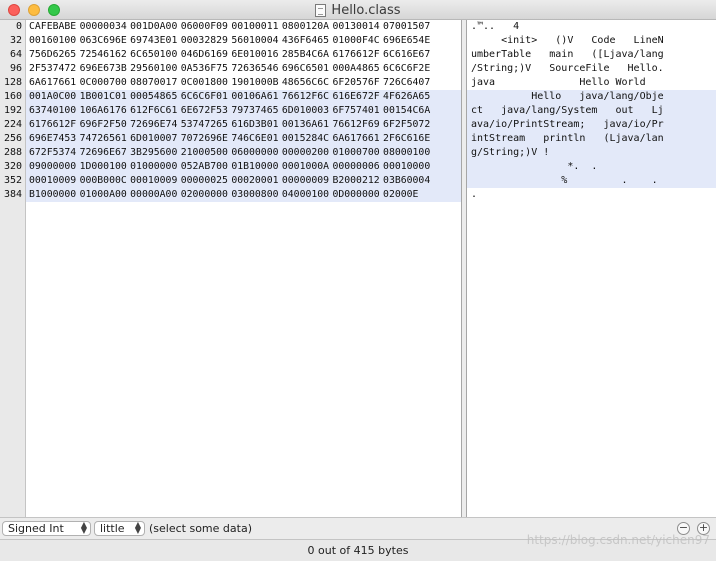 This screenshot has width=716, height=561. Describe the element at coordinates (355, 124) in the screenshot. I see `hex-word: 76612F69` at that location.